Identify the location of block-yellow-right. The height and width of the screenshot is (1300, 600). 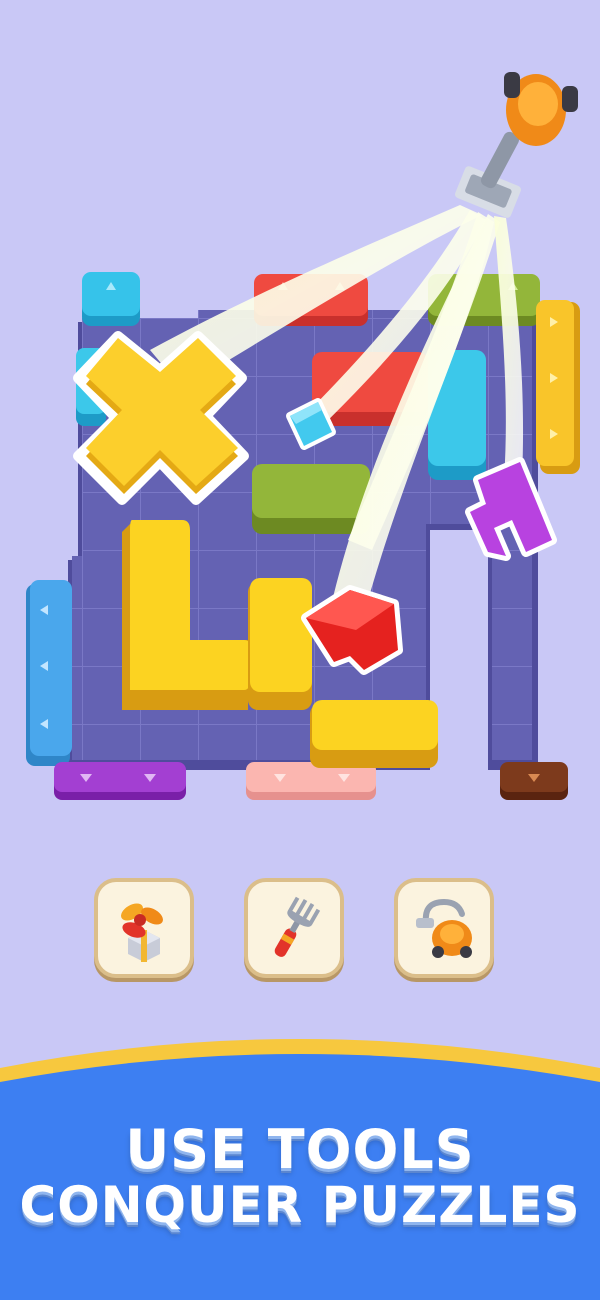
(558, 387).